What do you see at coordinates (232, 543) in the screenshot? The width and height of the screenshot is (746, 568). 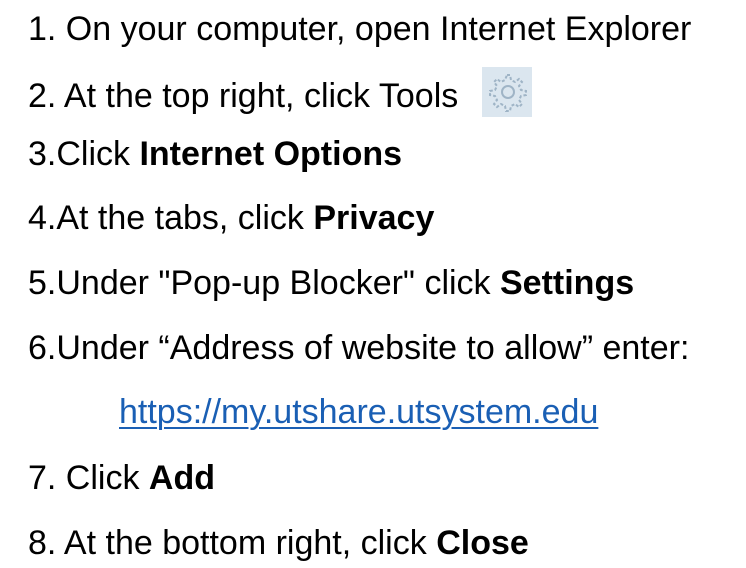 I see `step-8-prefix: 8. At the bottom right, click` at bounding box center [232, 543].